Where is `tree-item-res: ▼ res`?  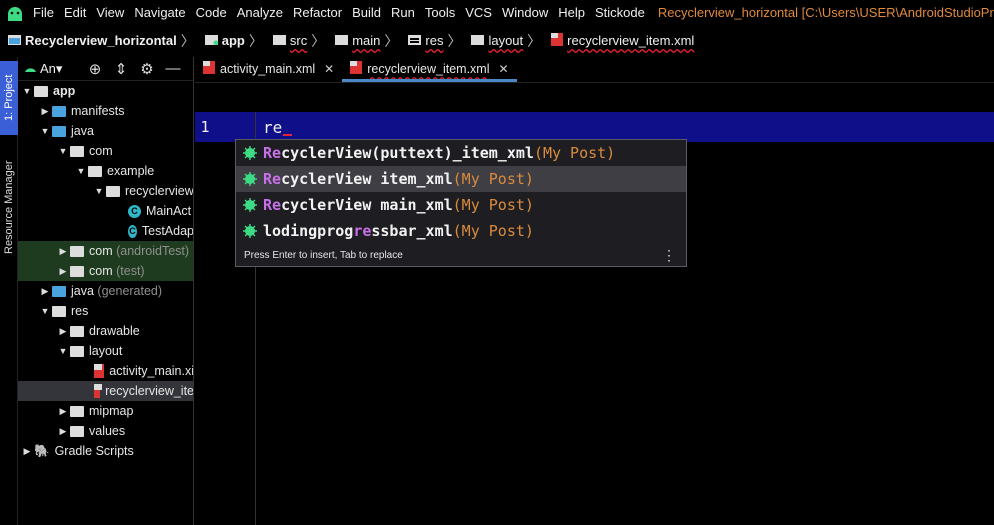
tree-item-res: ▼ res is located at coordinates (105, 311).